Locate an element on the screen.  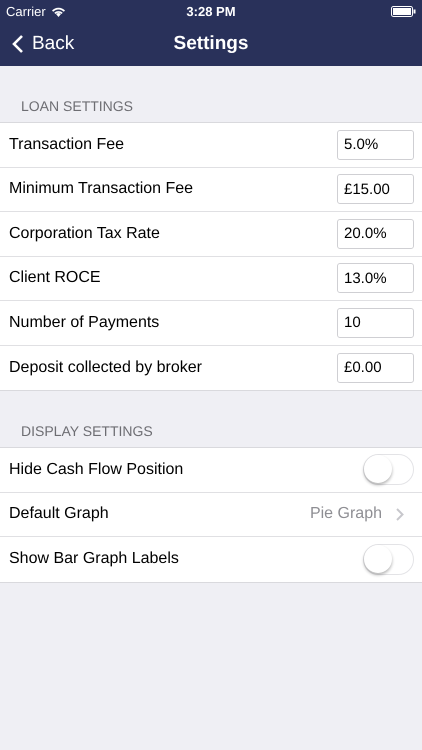
setting-label: Default Graph is located at coordinates (59, 514).